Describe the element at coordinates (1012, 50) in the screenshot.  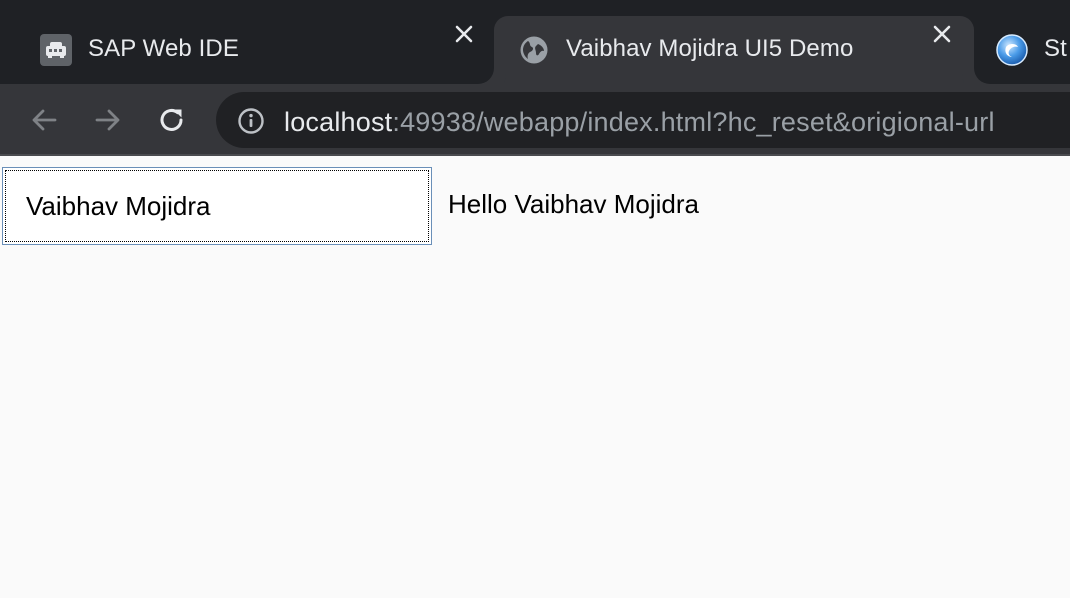
I see `store-icon` at that location.